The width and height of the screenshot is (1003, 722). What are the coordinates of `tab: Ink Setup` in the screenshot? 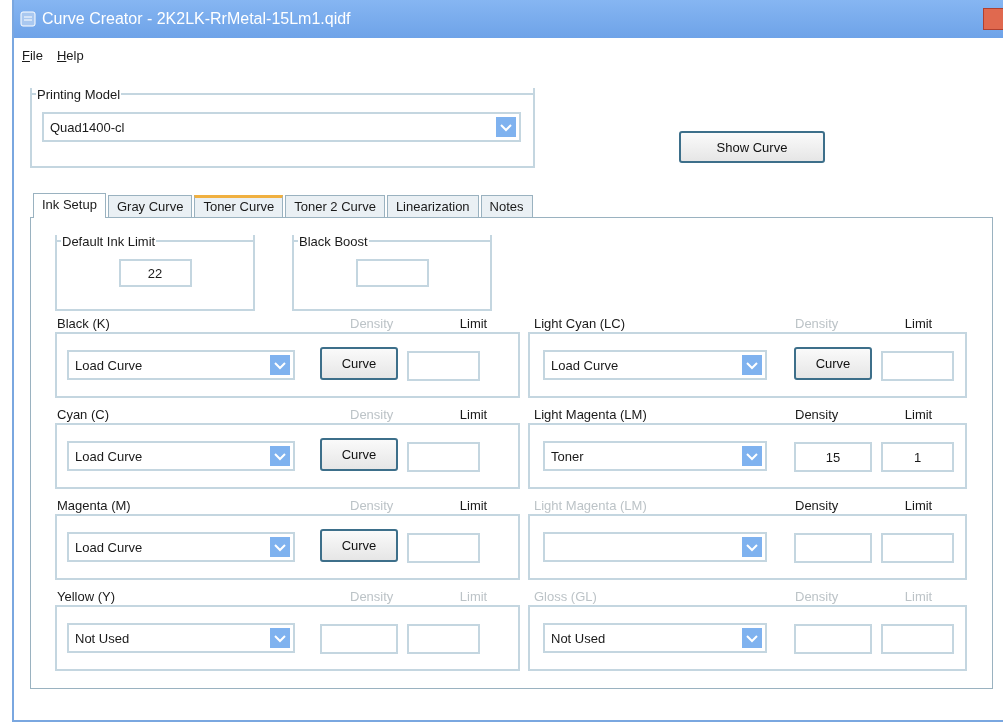 It's located at (69, 205).